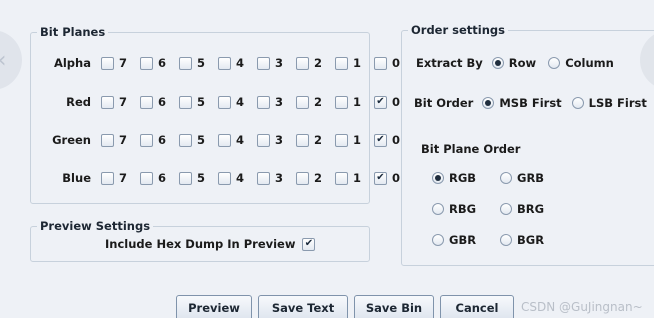  I want to click on plane-order-option: RGB, so click(454, 178).